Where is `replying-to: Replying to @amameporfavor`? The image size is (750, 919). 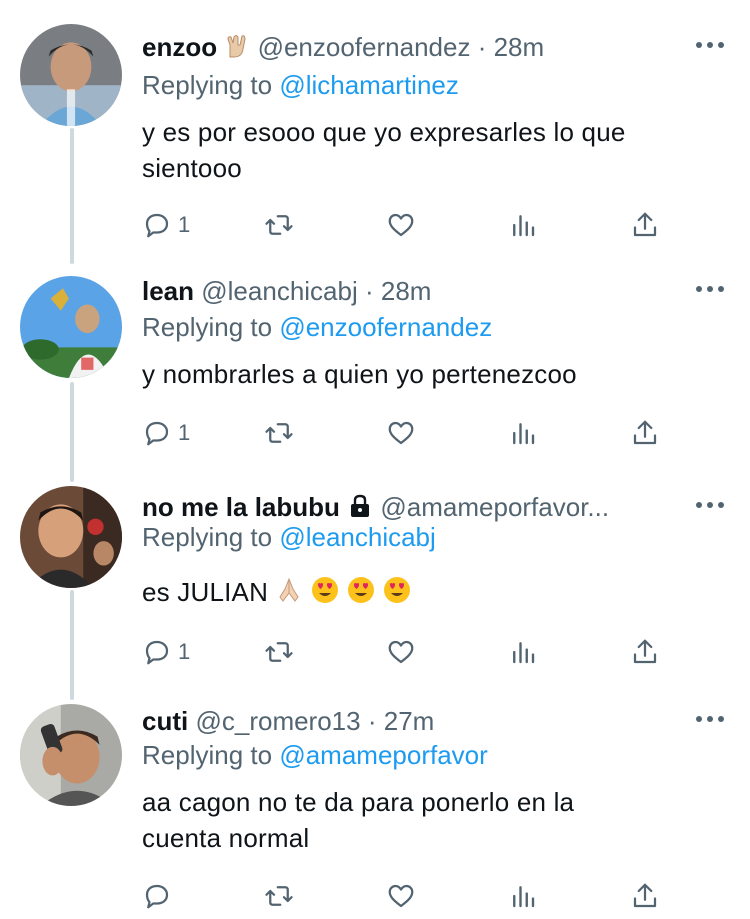
replying-to: Replying to @amameporfavor is located at coordinates (315, 755).